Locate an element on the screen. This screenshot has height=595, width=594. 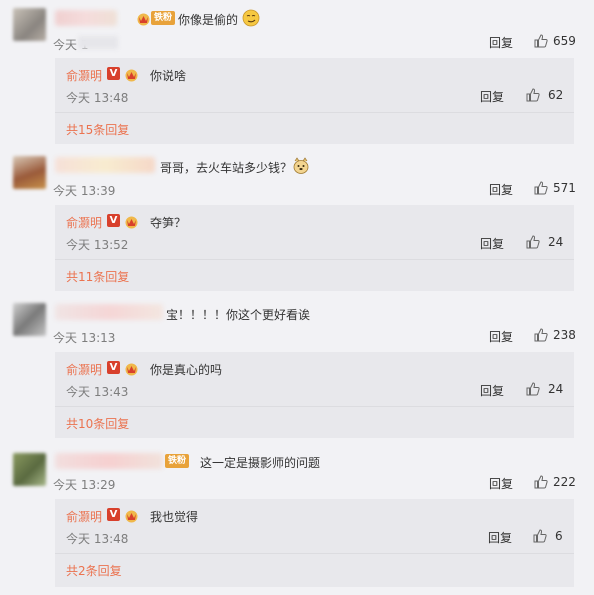
like-count: 222 is located at coordinates (564, 482).